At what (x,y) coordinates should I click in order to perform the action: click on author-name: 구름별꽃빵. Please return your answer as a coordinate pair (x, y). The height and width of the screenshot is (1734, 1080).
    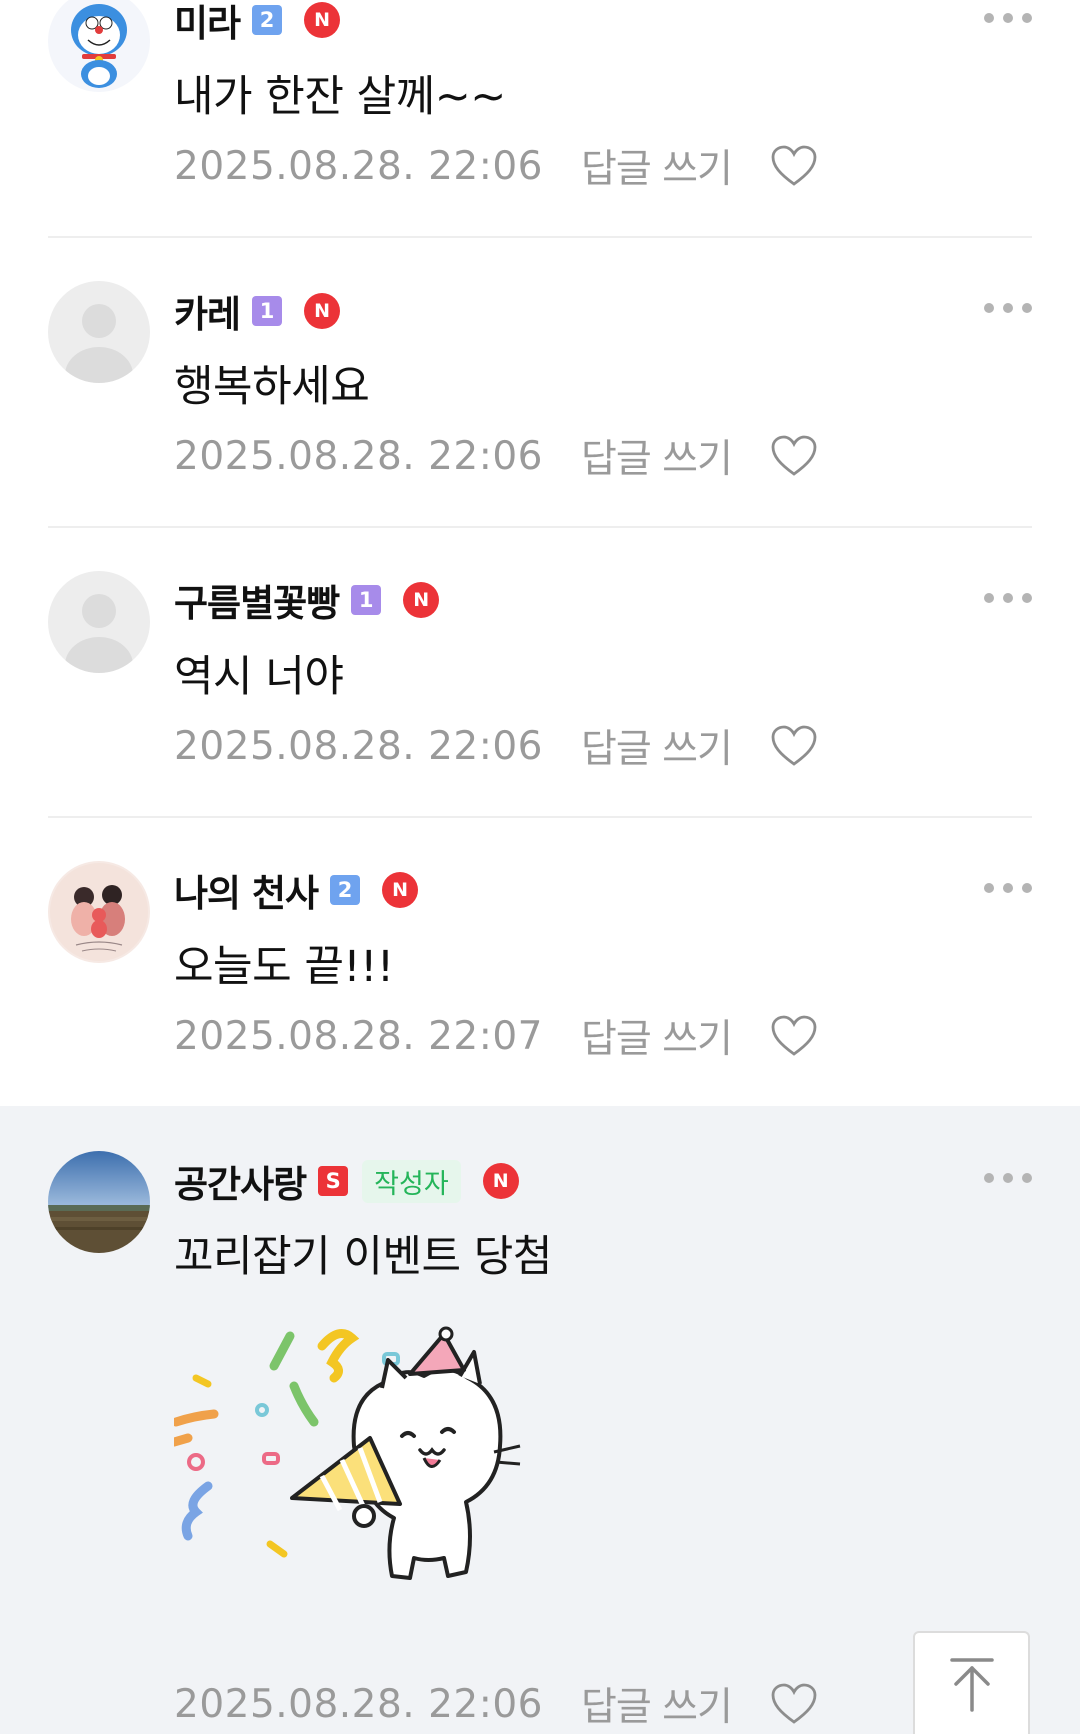
    Looking at the image, I should click on (257, 600).